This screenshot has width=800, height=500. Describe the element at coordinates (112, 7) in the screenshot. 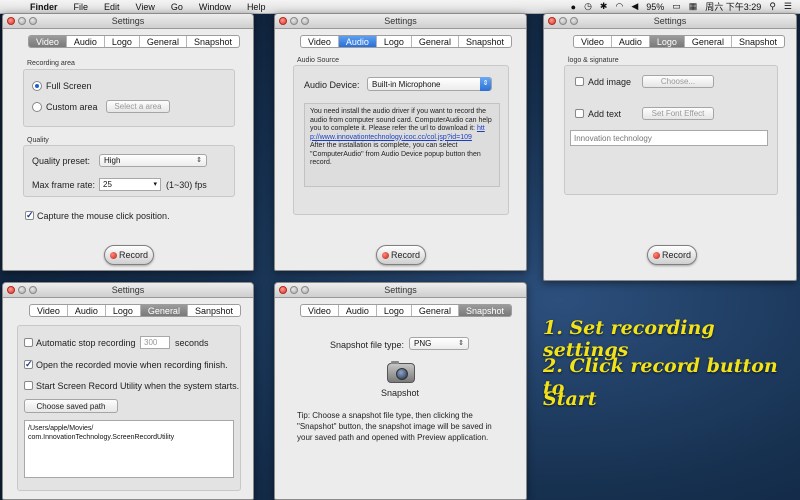

I see `menu-edit: Edit` at that location.